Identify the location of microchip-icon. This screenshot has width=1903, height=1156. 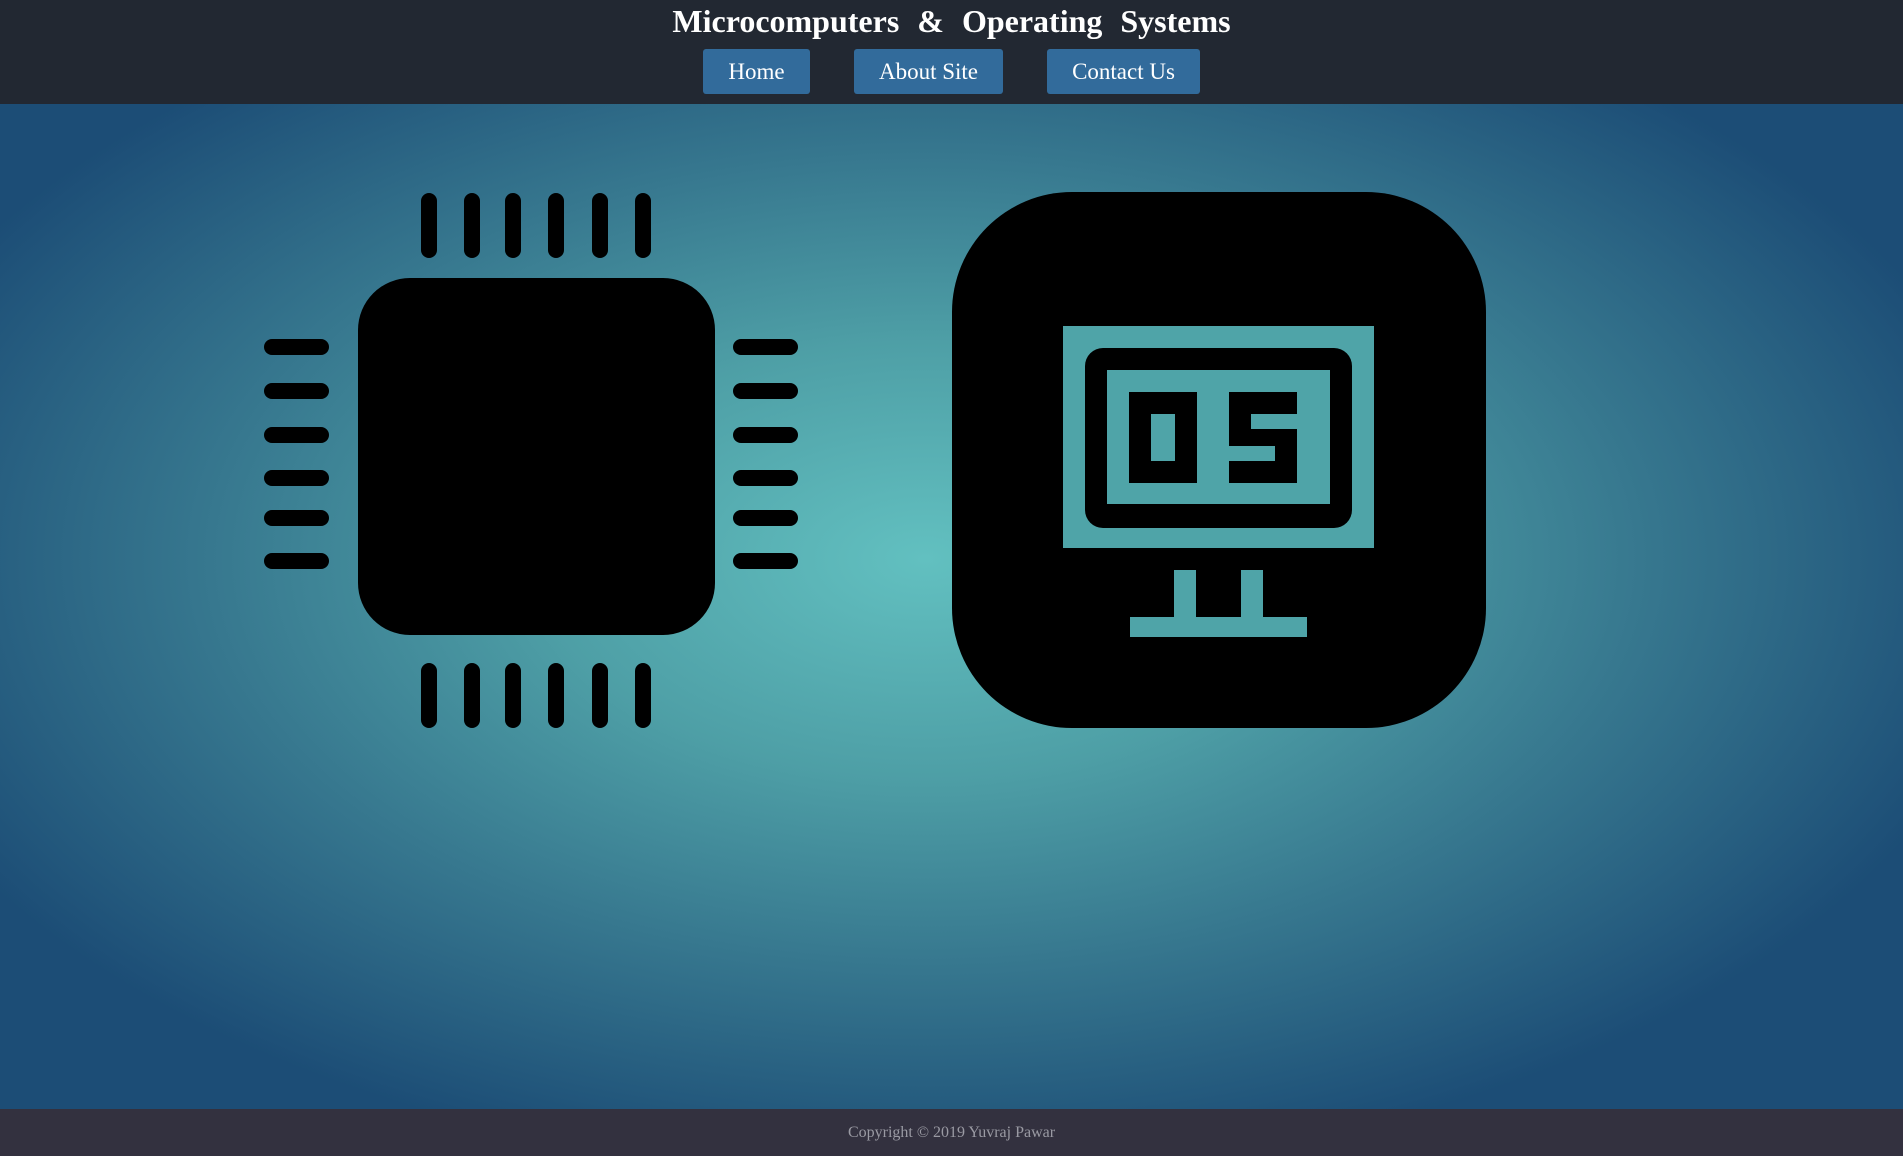
(531, 460).